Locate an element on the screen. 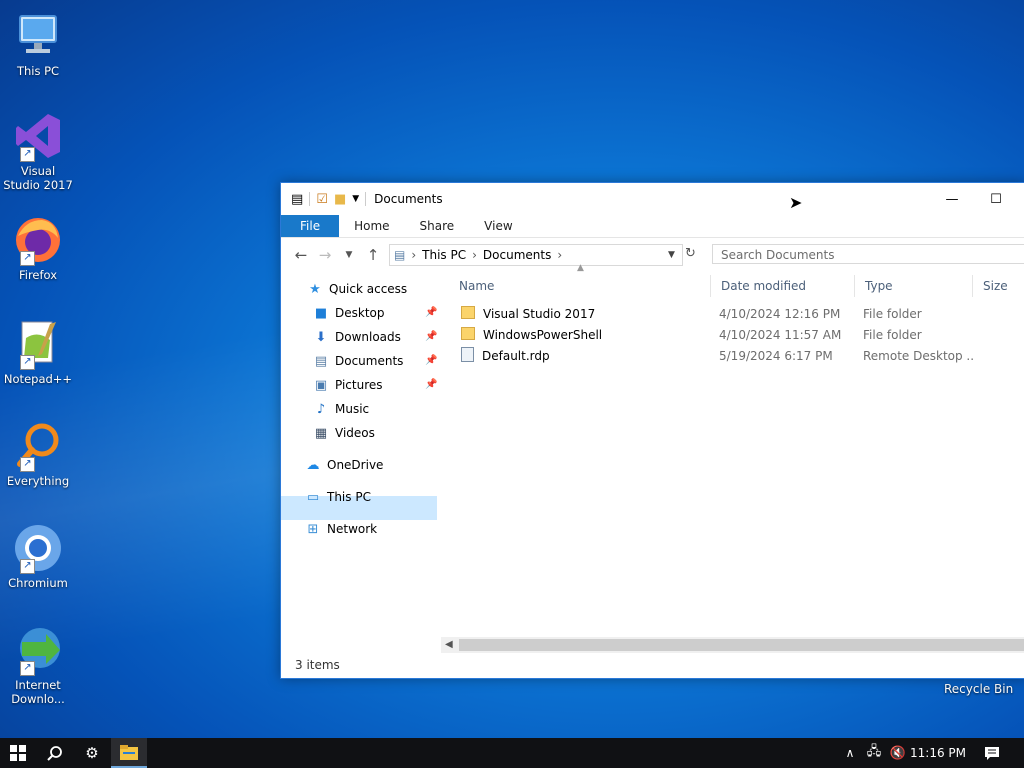  horizontal-scrollbar: ◀ is located at coordinates (732, 645).